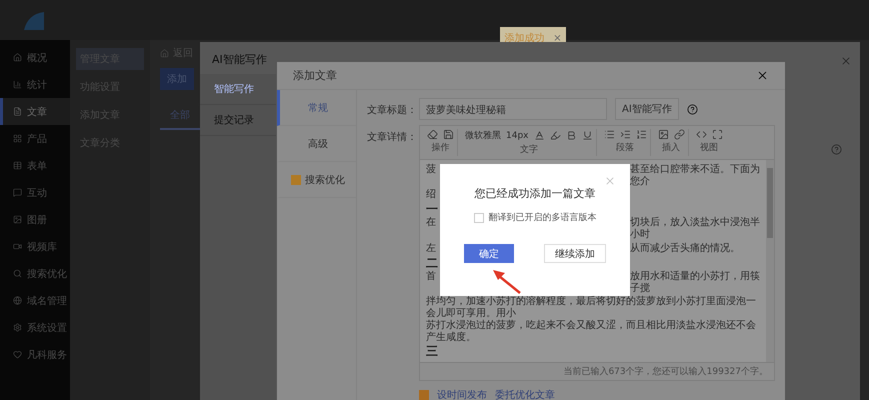  What do you see at coordinates (432, 209) in the screenshot?
I see `heading-text: 一` at bounding box center [432, 209].